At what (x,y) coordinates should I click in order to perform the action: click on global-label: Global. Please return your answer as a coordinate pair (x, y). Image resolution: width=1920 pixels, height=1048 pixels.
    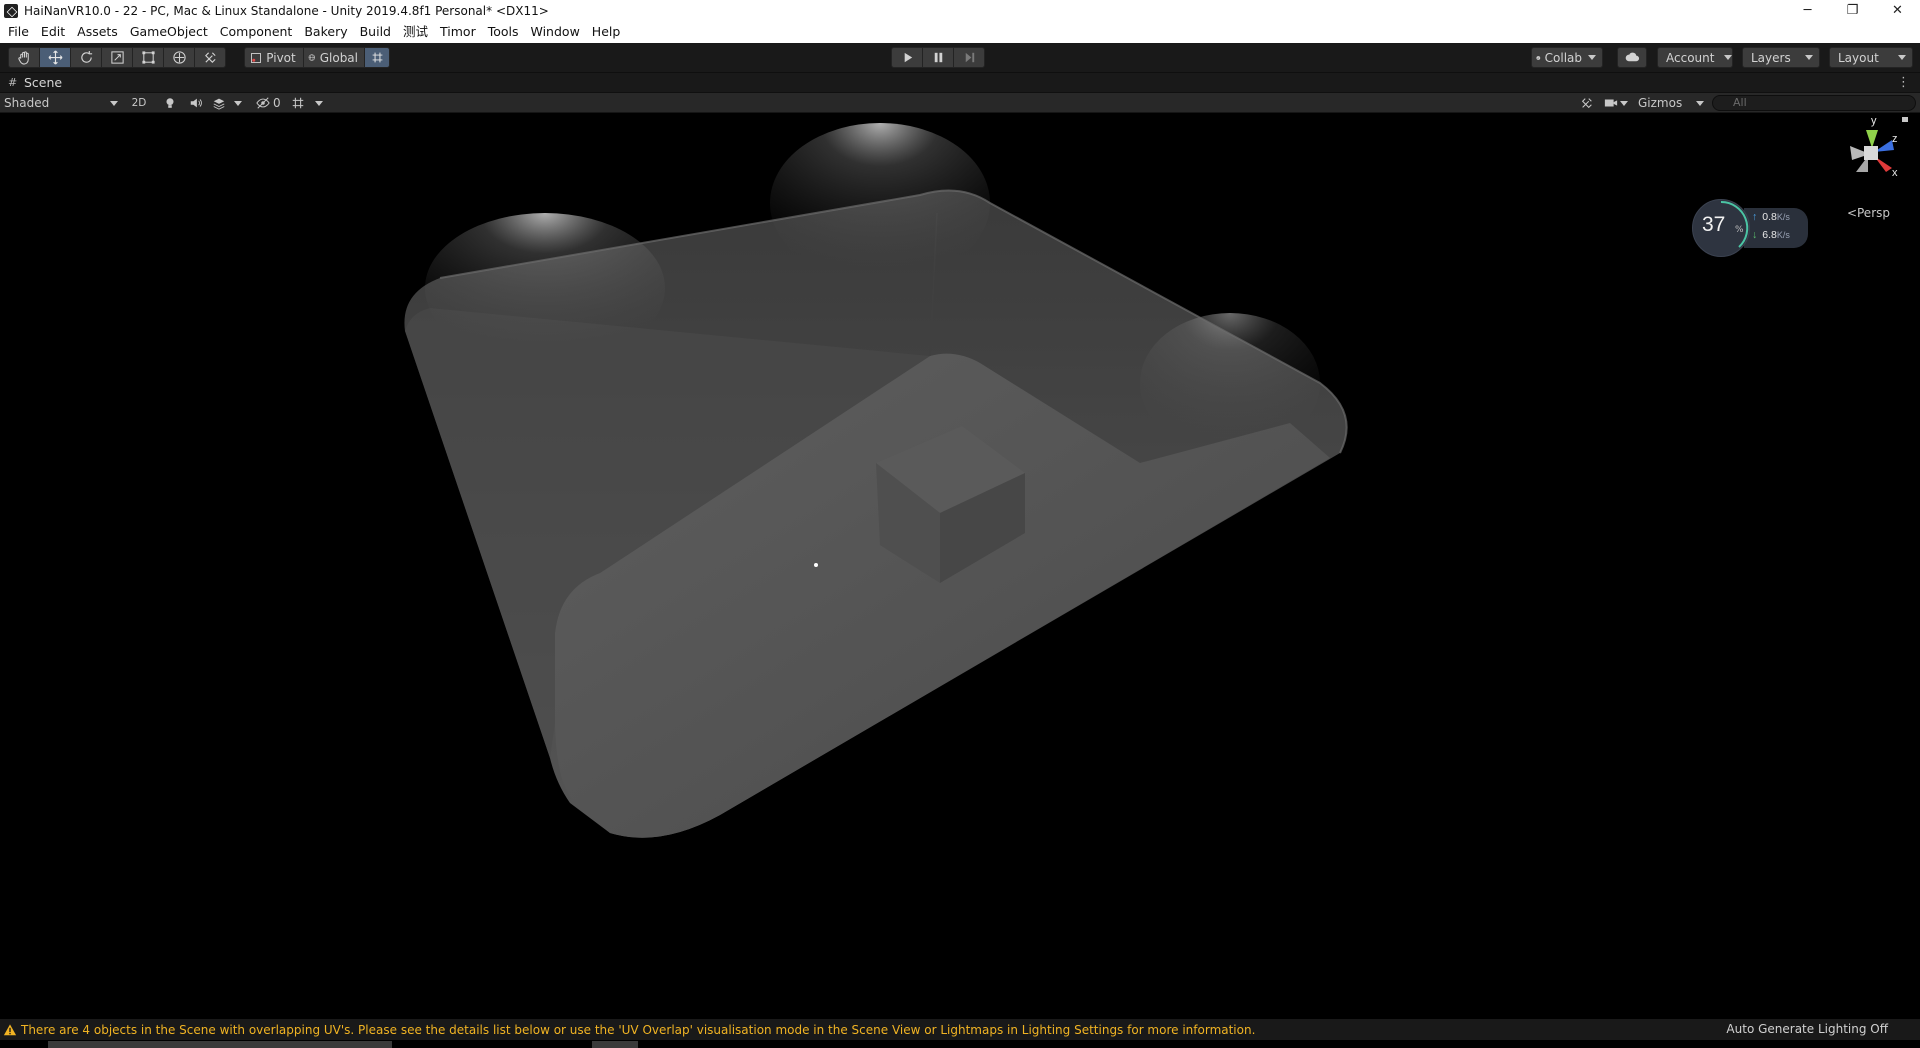
    Looking at the image, I should click on (338, 57).